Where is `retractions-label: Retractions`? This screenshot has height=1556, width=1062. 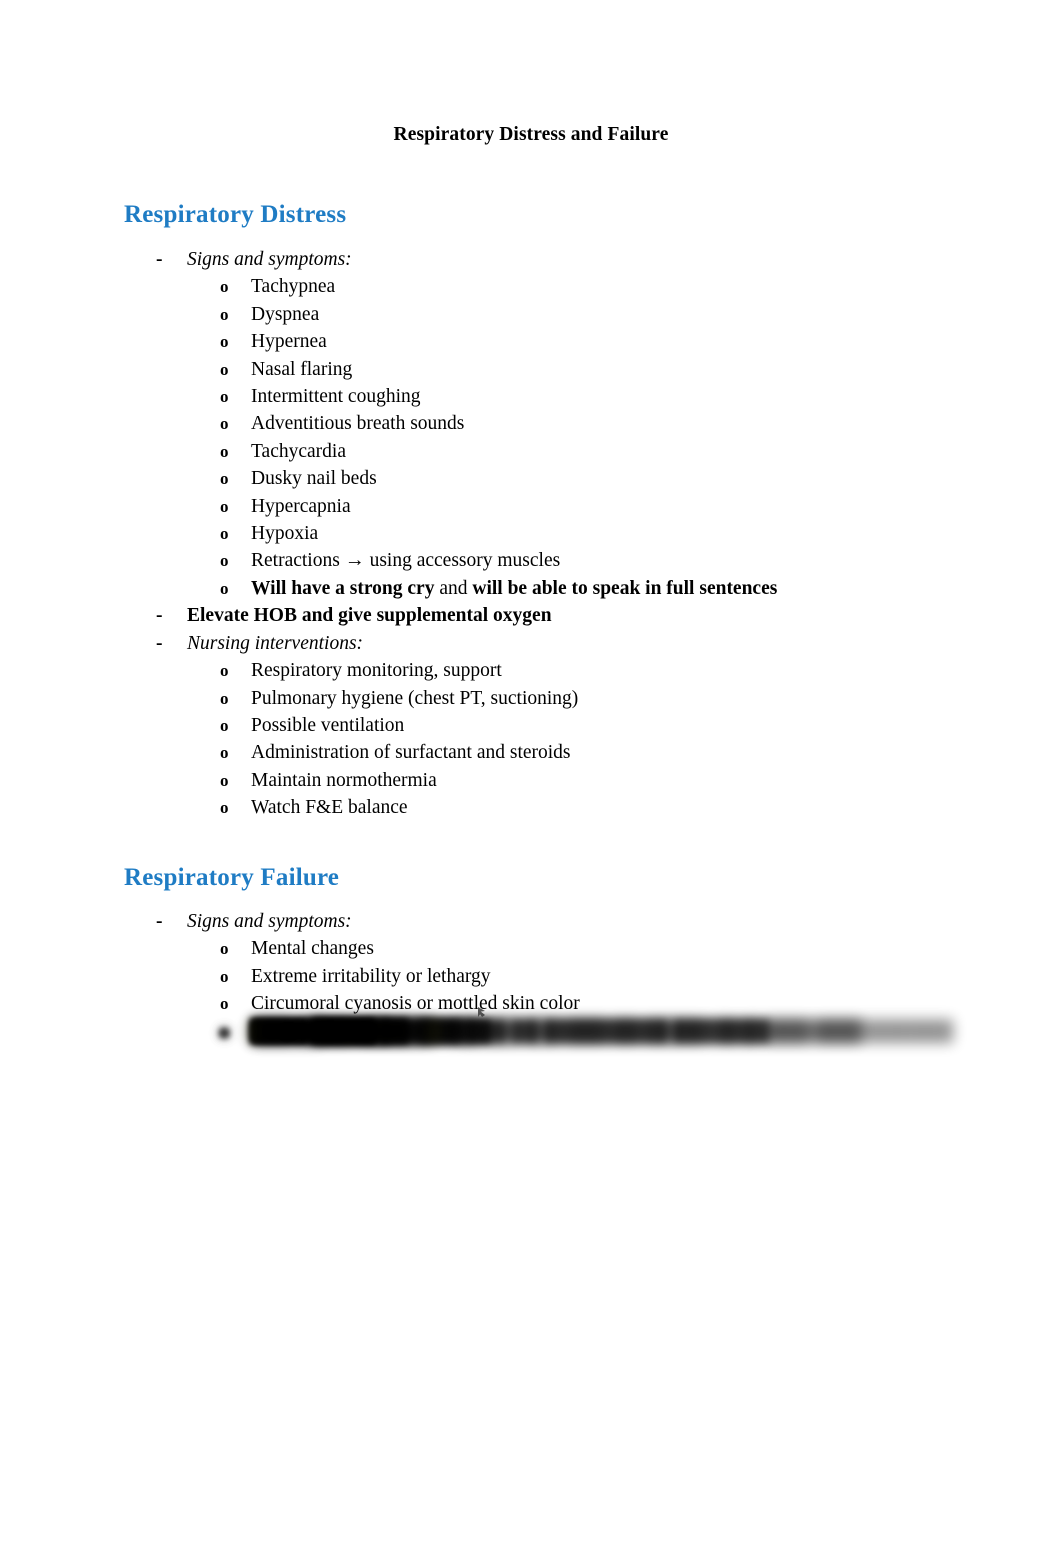 retractions-label: Retractions is located at coordinates (295, 561).